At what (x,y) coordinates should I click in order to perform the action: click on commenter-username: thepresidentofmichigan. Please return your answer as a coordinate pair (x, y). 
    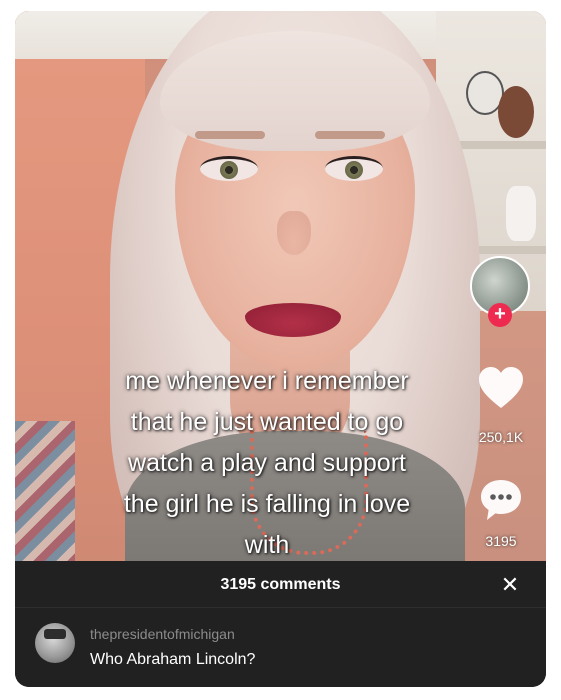
    Looking at the image, I should click on (162, 634).